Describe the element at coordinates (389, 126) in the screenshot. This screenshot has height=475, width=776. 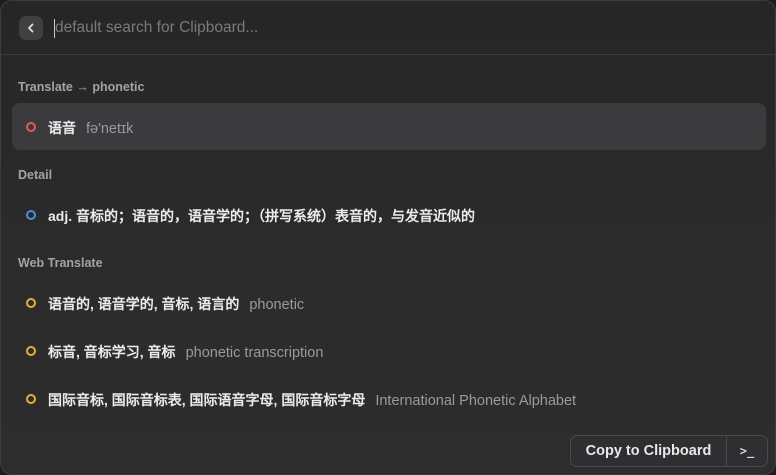
I see `list-item-translation: 语音 fə'netɪk` at that location.